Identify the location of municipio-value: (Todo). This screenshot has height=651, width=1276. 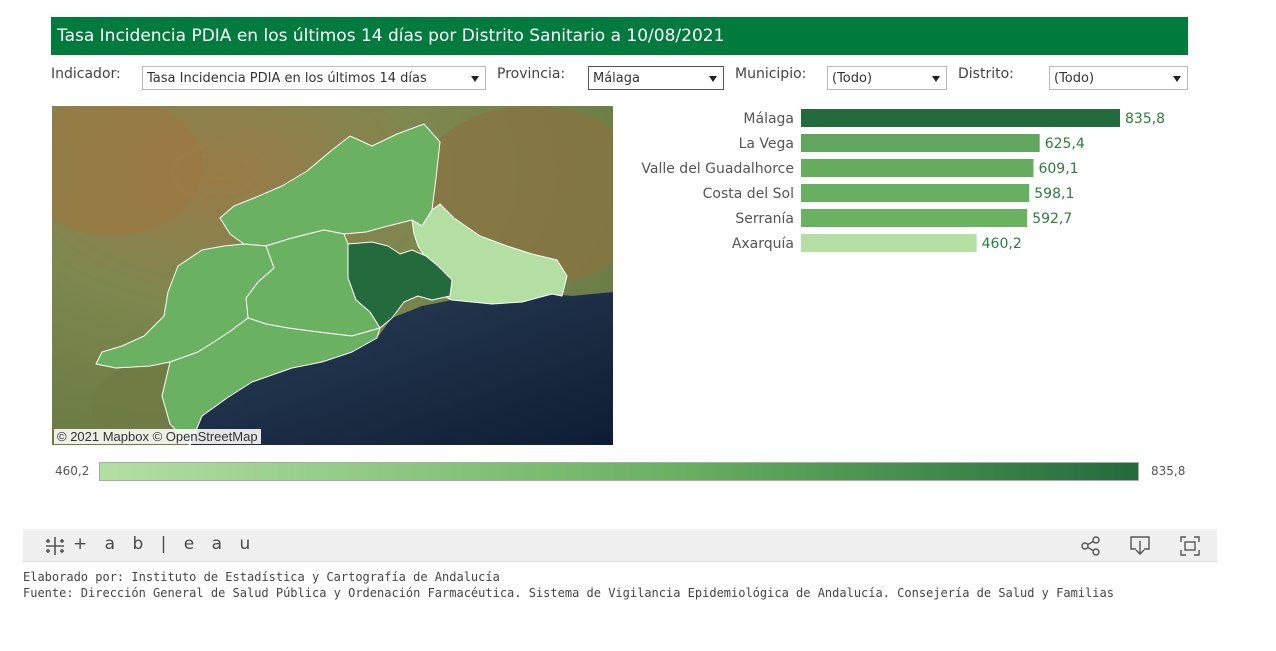
(852, 78).